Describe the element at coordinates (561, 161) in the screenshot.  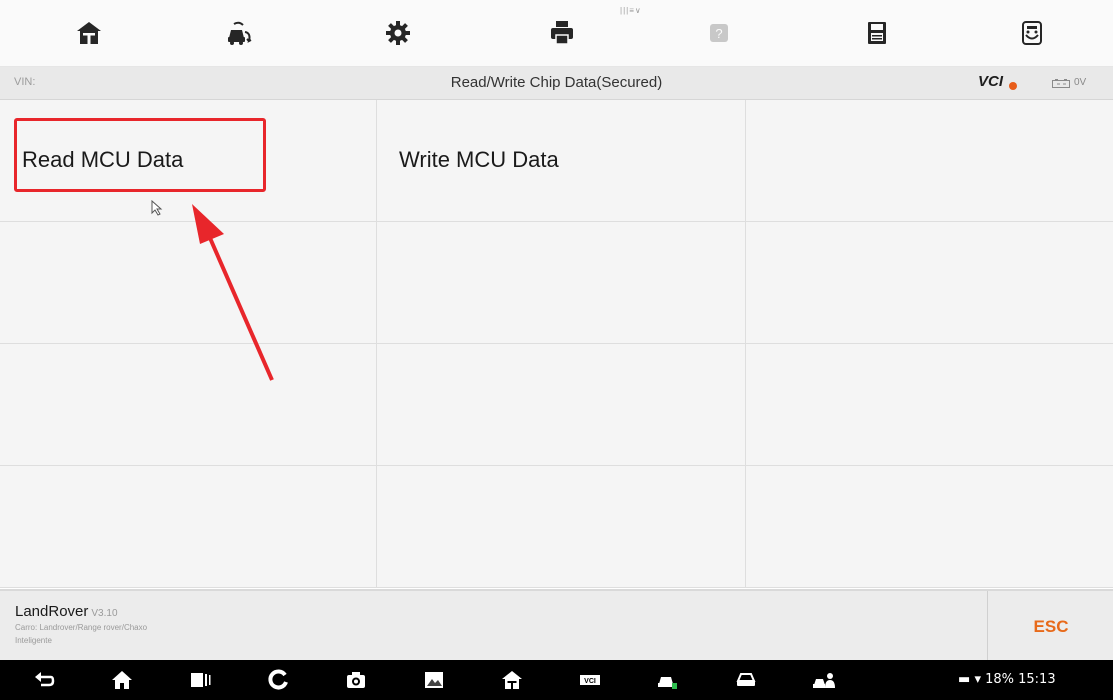
I see `menu-item-write-mcu-data: Write MCU Data` at that location.